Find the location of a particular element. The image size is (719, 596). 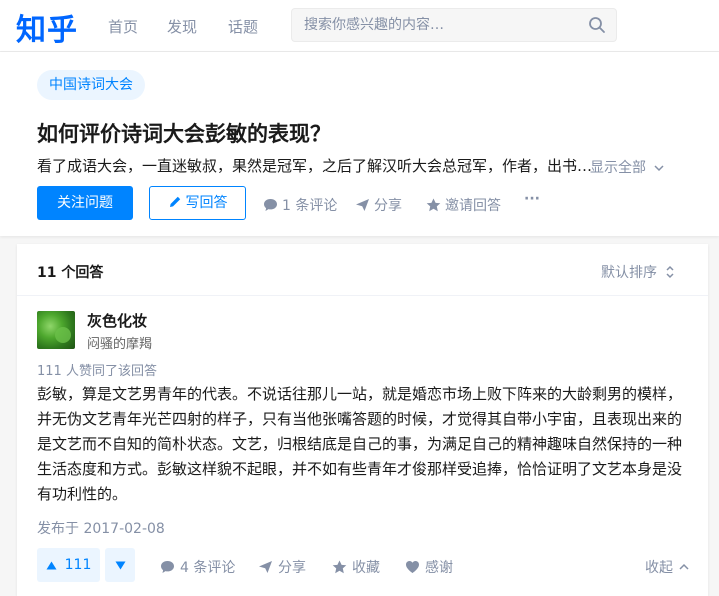

question-share-label: 分享 is located at coordinates (388, 206).